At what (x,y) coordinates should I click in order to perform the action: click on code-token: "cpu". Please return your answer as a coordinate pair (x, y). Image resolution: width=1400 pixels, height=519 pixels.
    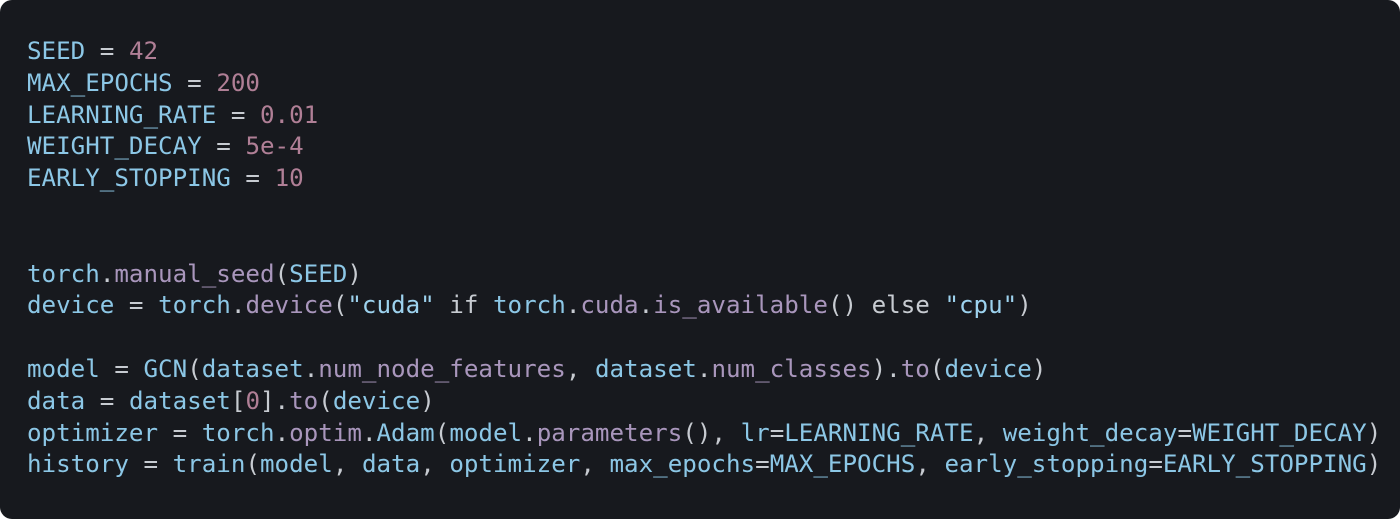
    Looking at the image, I should click on (981, 305).